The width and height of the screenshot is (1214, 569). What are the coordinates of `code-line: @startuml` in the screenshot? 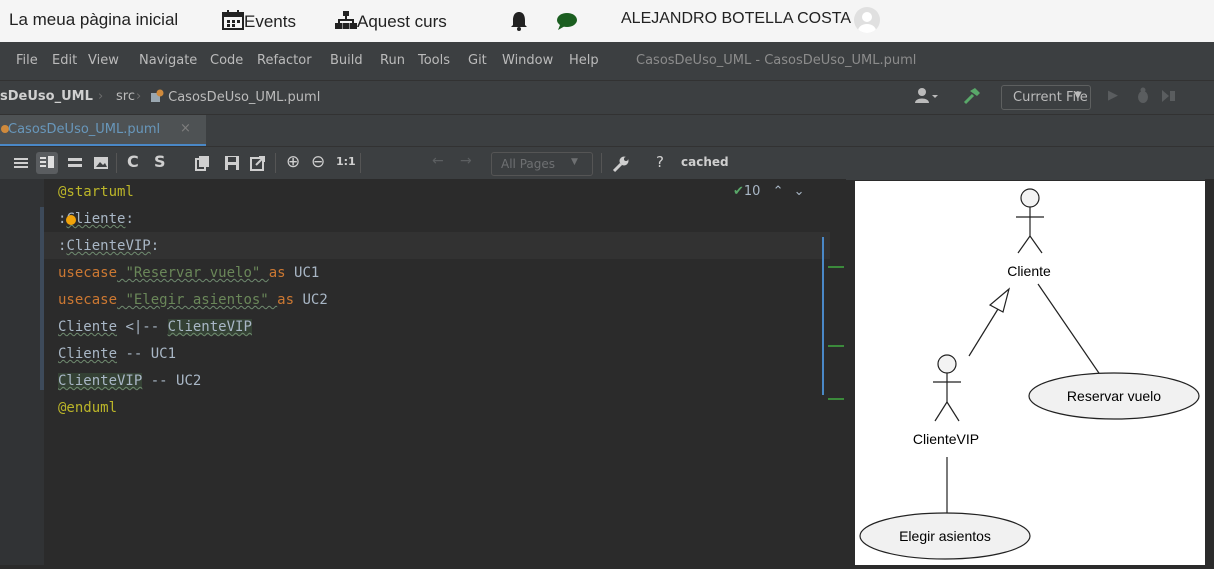 It's located at (96, 192).